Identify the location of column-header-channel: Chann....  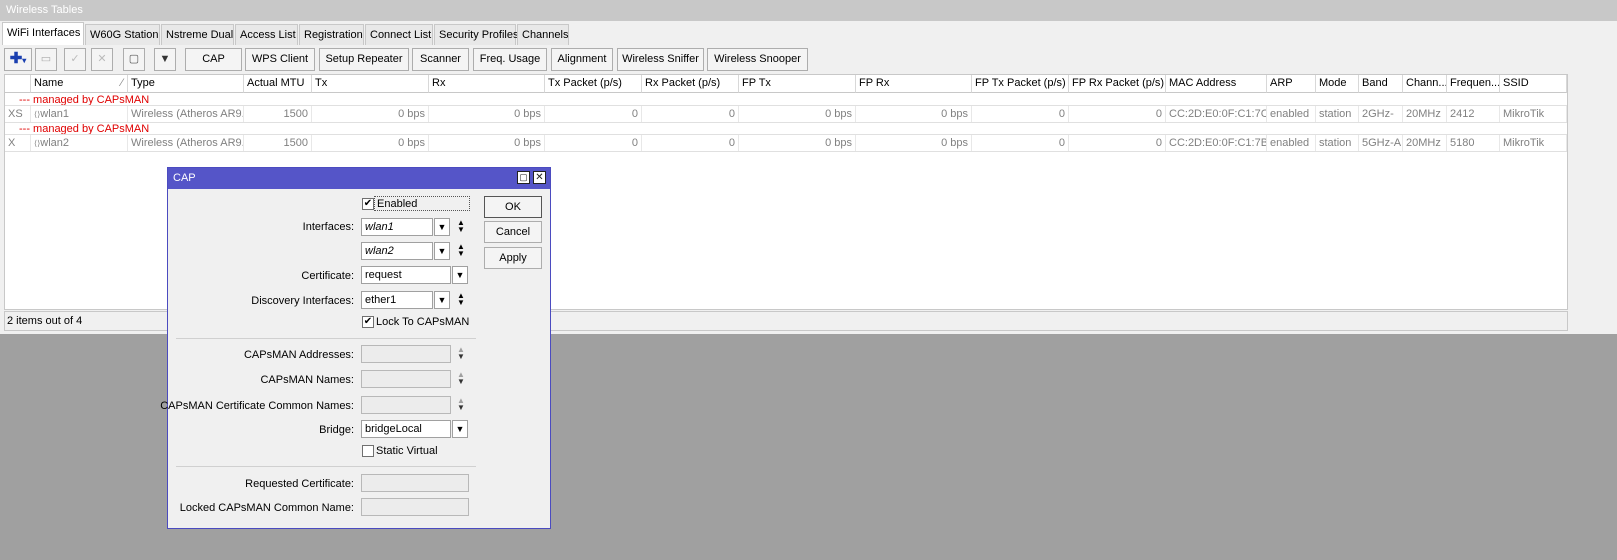
(1425, 84).